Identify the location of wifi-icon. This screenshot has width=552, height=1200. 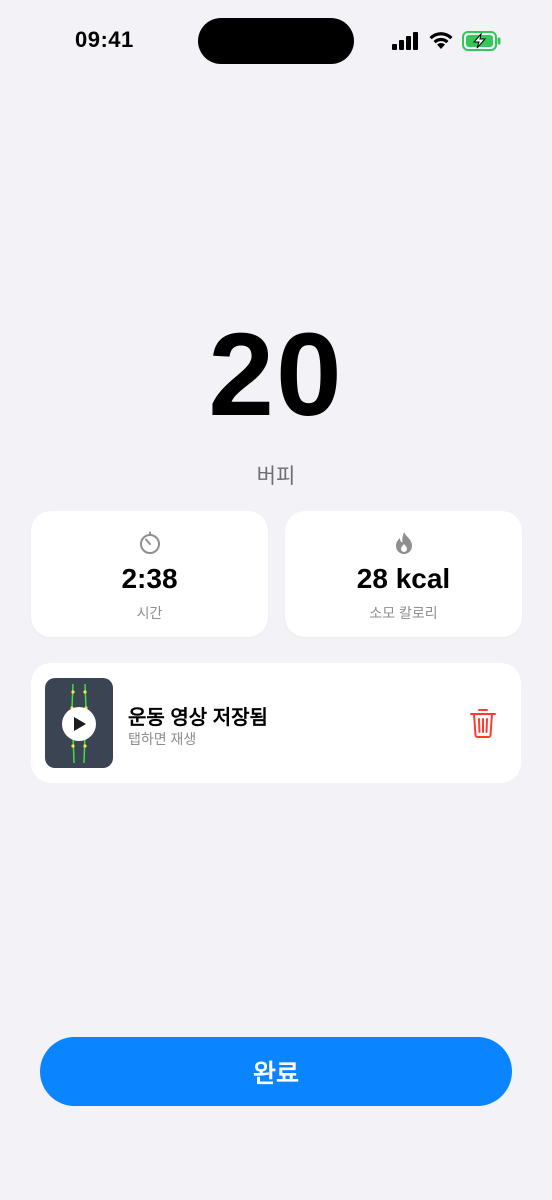
(441, 40).